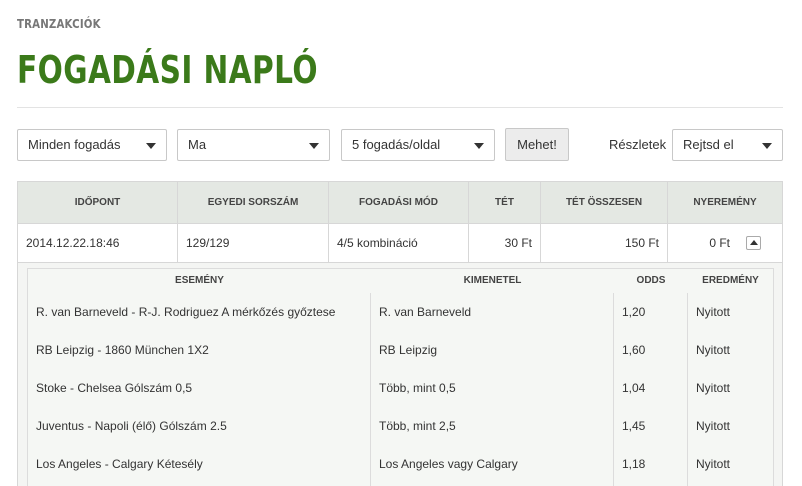 This screenshot has height=486, width=802. What do you see at coordinates (604, 203) in the screenshot?
I see `header-total-stake: TÉT ÖSSZESEN` at bounding box center [604, 203].